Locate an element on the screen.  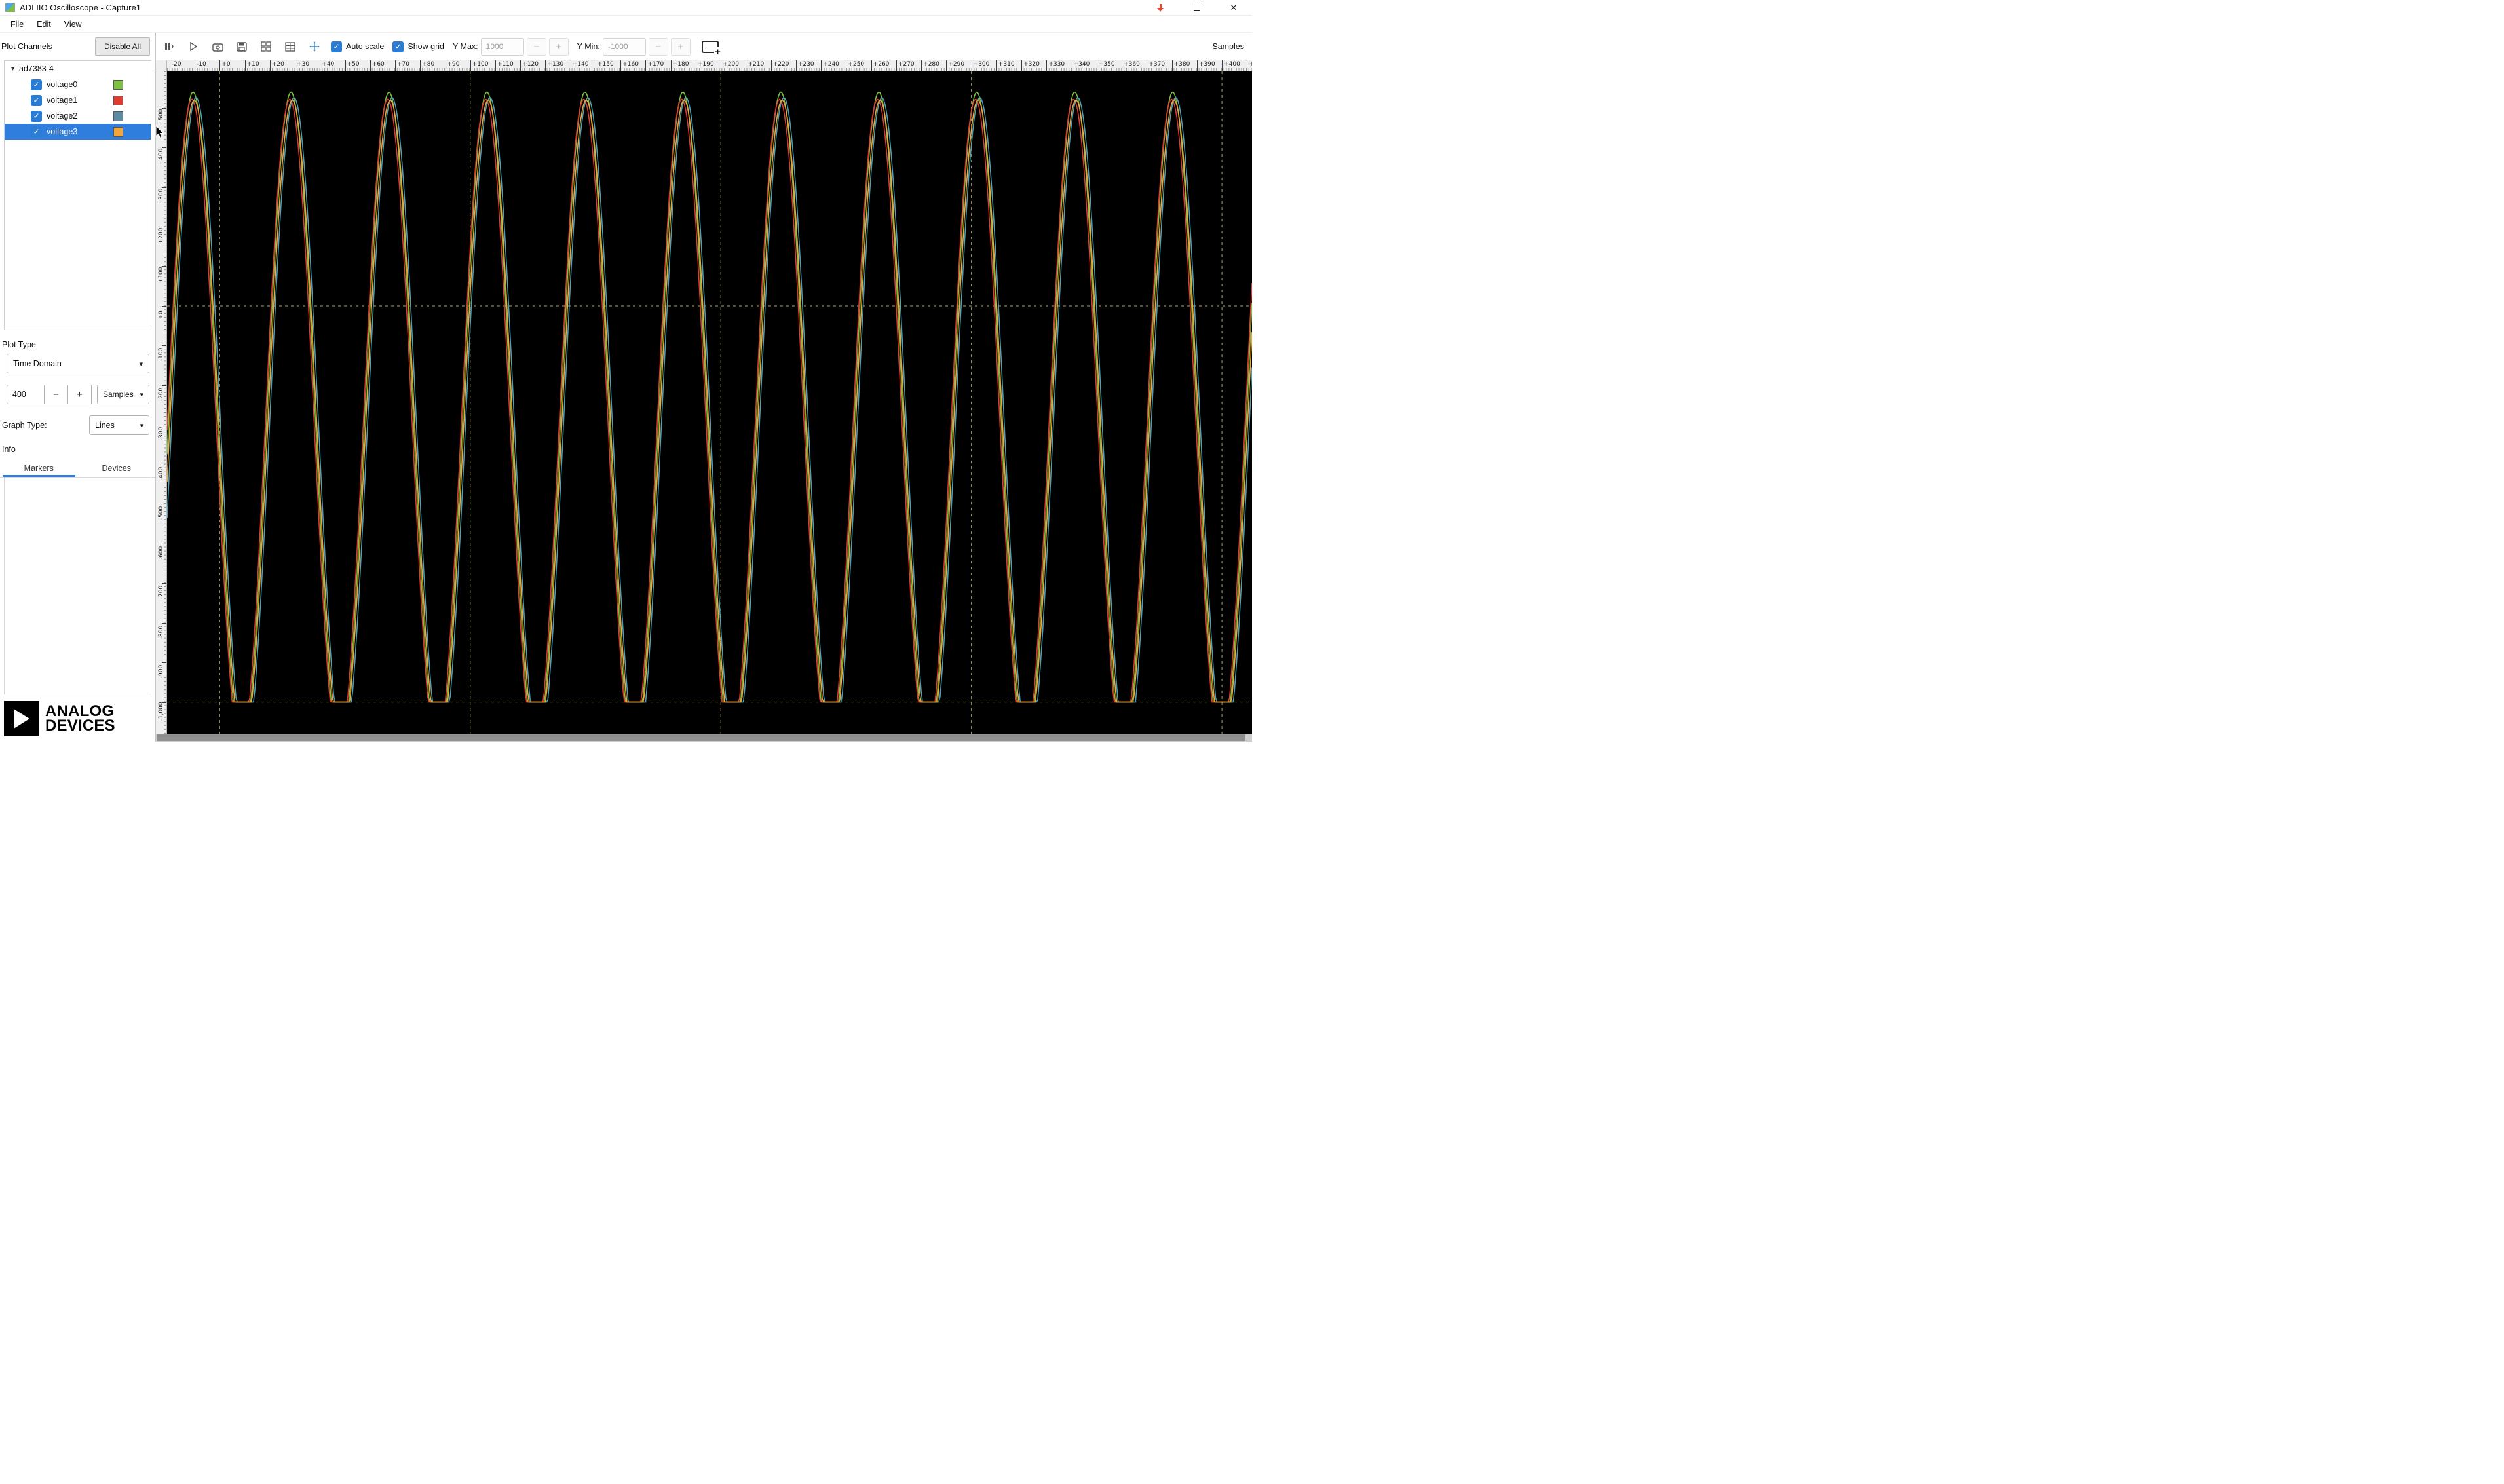
y-max-increment: + is located at coordinates (558, 46).